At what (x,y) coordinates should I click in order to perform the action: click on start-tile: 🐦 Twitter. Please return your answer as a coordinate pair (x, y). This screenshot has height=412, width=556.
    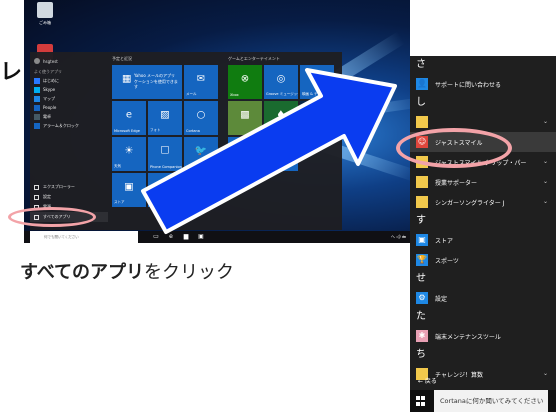
    Looking at the image, I should click on (201, 154).